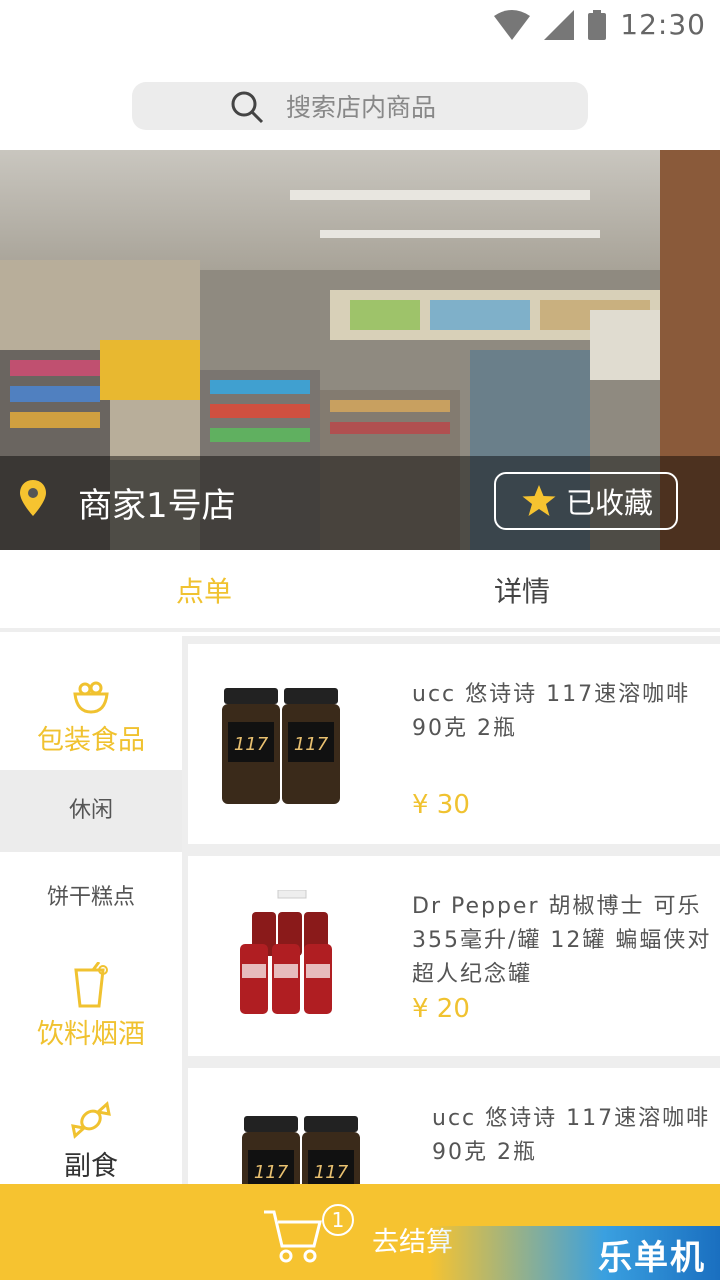  Describe the element at coordinates (292, 1236) in the screenshot. I see `cart-icon` at that location.